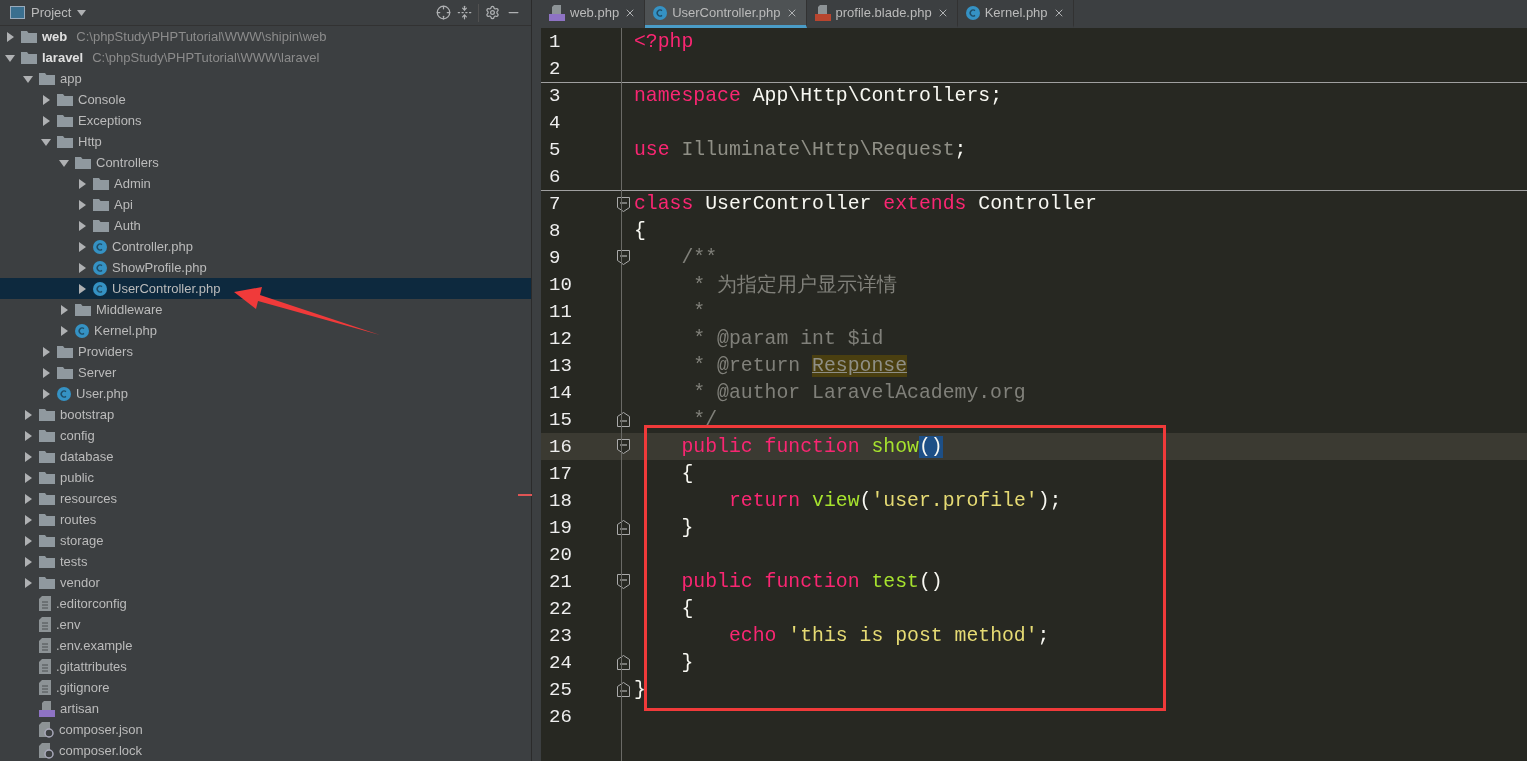 This screenshot has height=761, width=1527. What do you see at coordinates (265, 162) in the screenshot?
I see `tree-item: Controllers` at bounding box center [265, 162].